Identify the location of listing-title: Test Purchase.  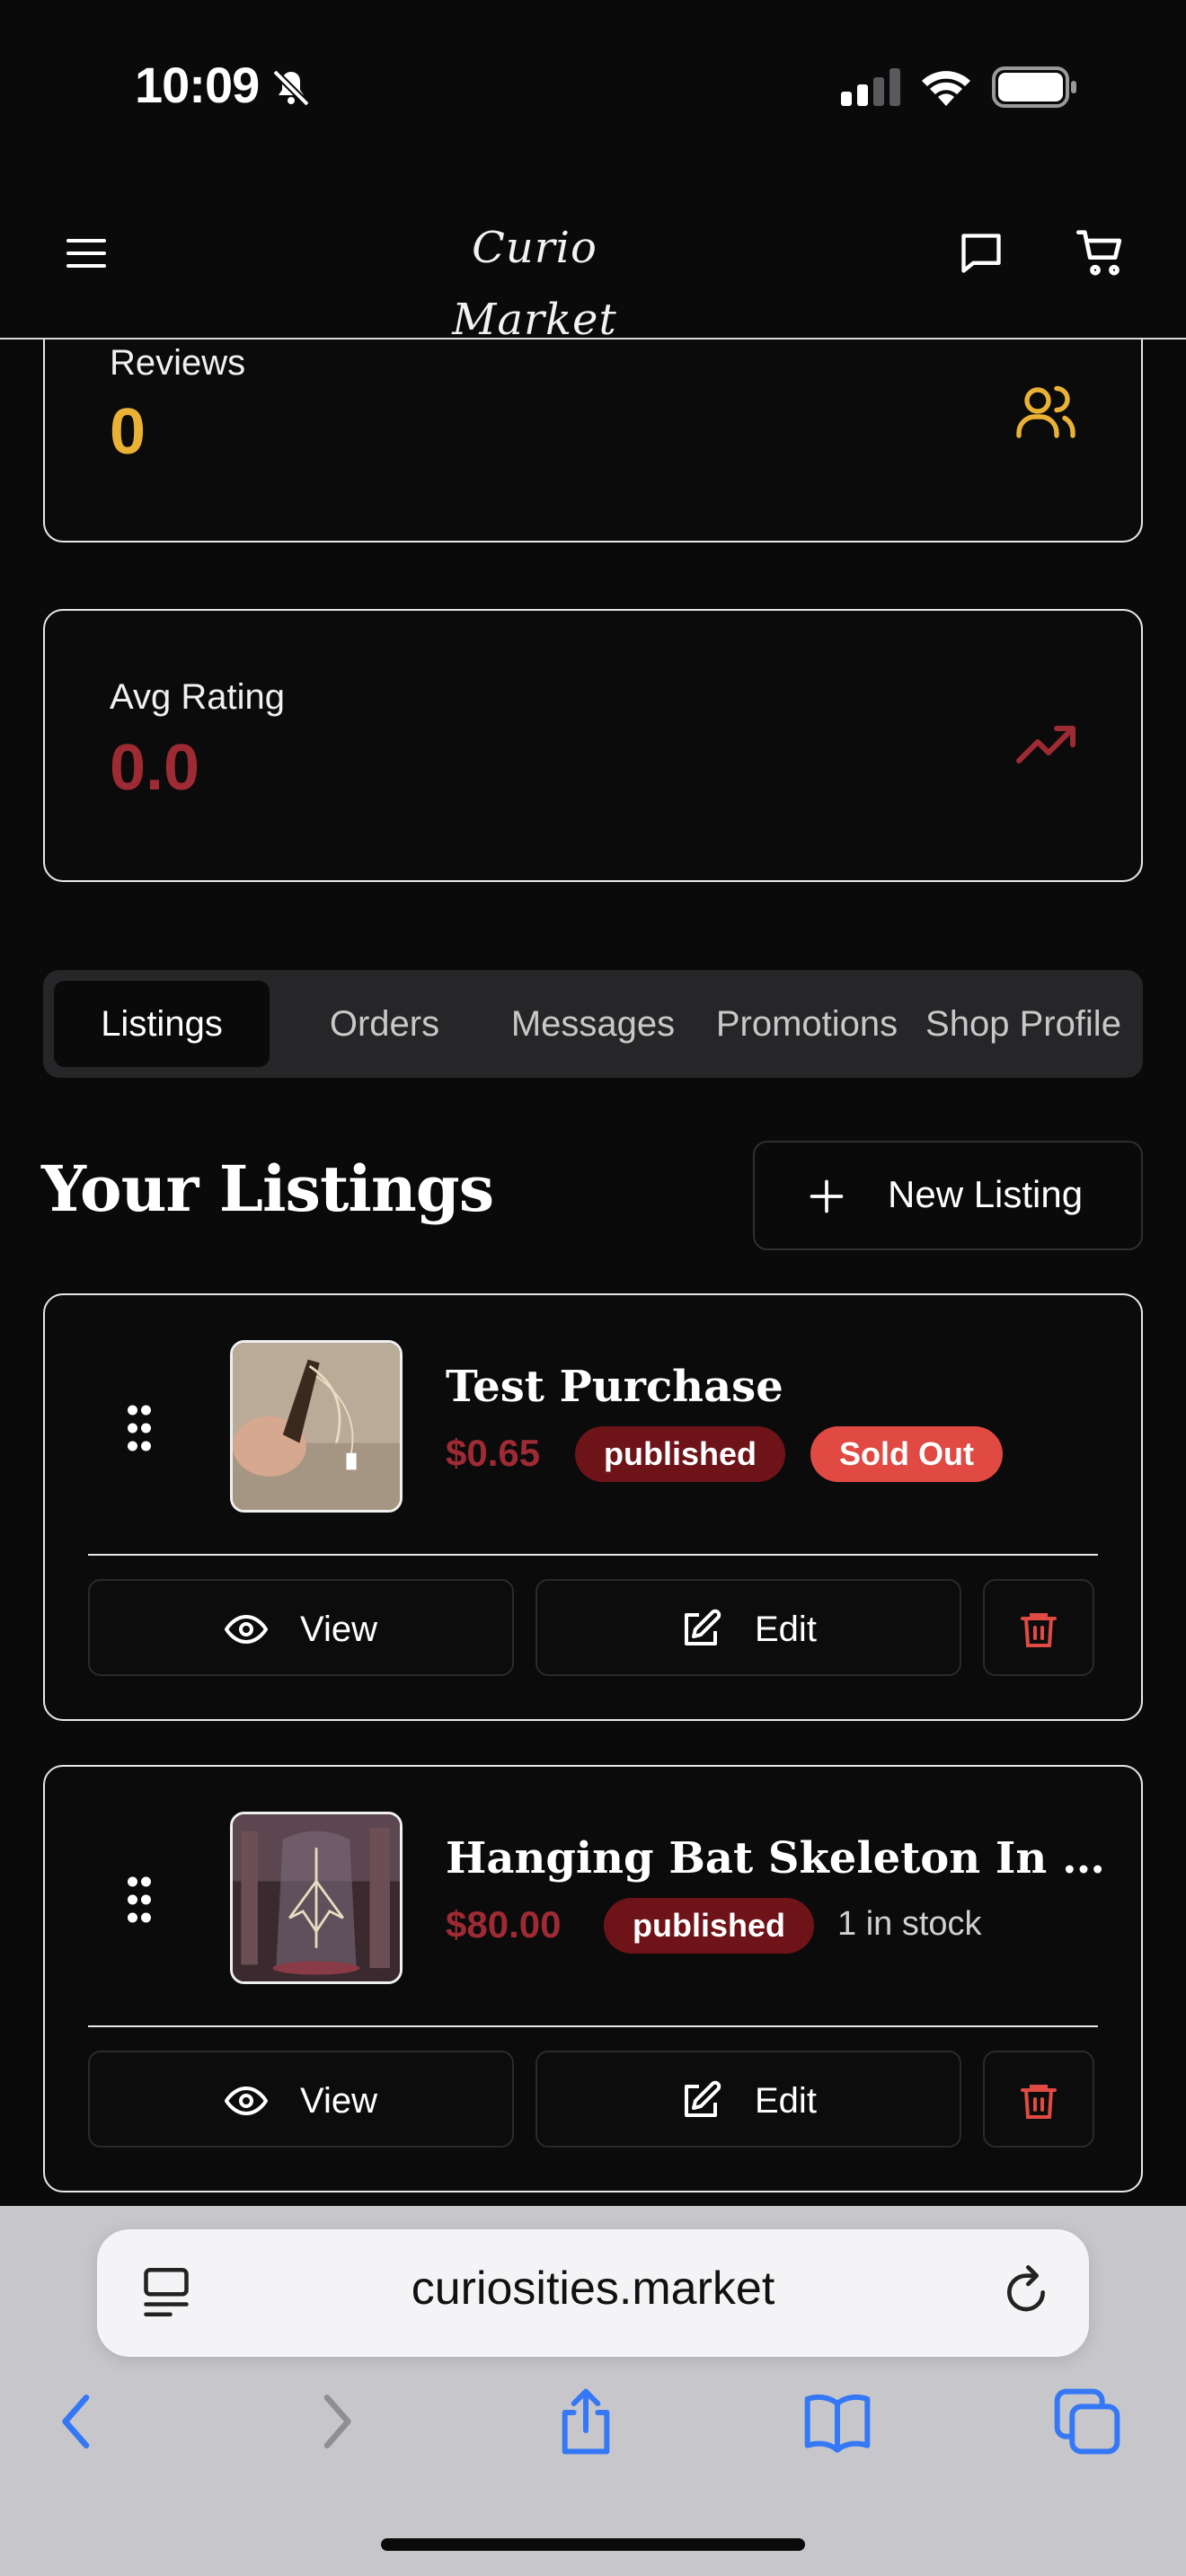
(614, 1387).